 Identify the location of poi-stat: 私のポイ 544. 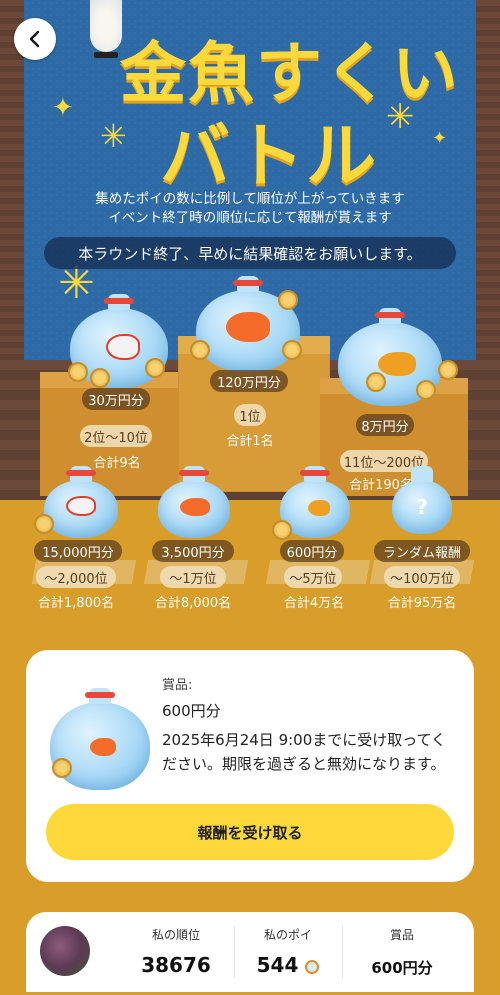
(288, 951).